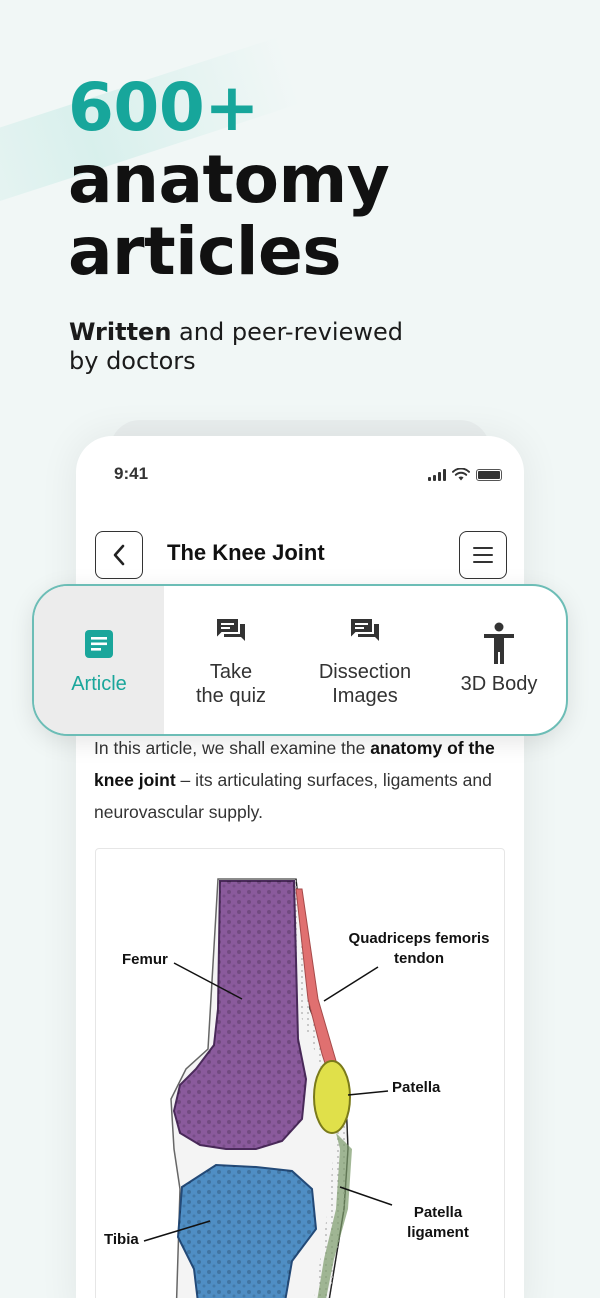 The image size is (600, 1298). I want to click on menu-button, so click(483, 555).